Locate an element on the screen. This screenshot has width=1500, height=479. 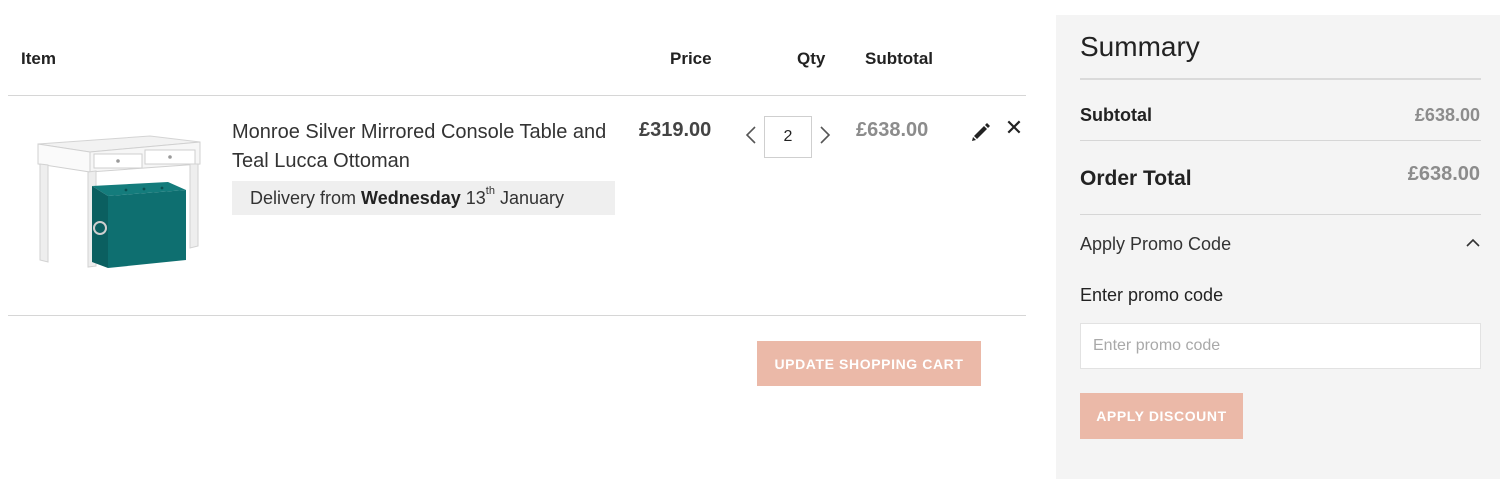
delivery-info: Delivery from Wednesday 13th January is located at coordinates (423, 198).